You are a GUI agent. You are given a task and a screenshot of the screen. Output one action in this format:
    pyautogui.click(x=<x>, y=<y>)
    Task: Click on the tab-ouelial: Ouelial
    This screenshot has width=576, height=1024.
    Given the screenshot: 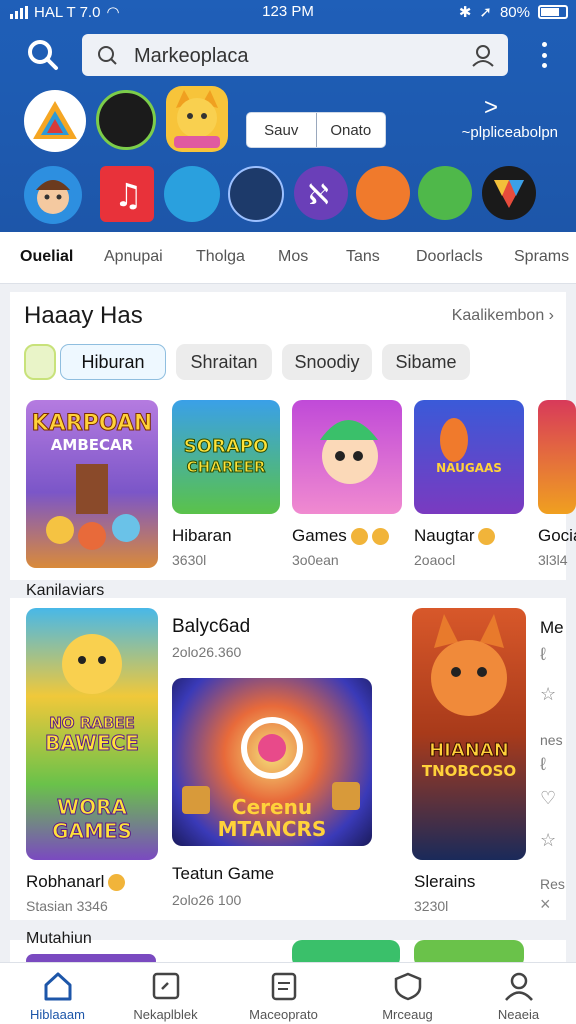 What is the action you would take?
    pyautogui.click(x=46, y=257)
    